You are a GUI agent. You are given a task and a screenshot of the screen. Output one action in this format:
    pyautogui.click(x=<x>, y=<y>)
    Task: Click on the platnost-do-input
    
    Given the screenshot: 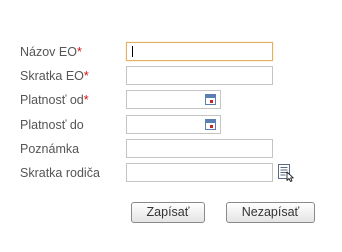 What is the action you would take?
    pyautogui.click(x=173, y=124)
    